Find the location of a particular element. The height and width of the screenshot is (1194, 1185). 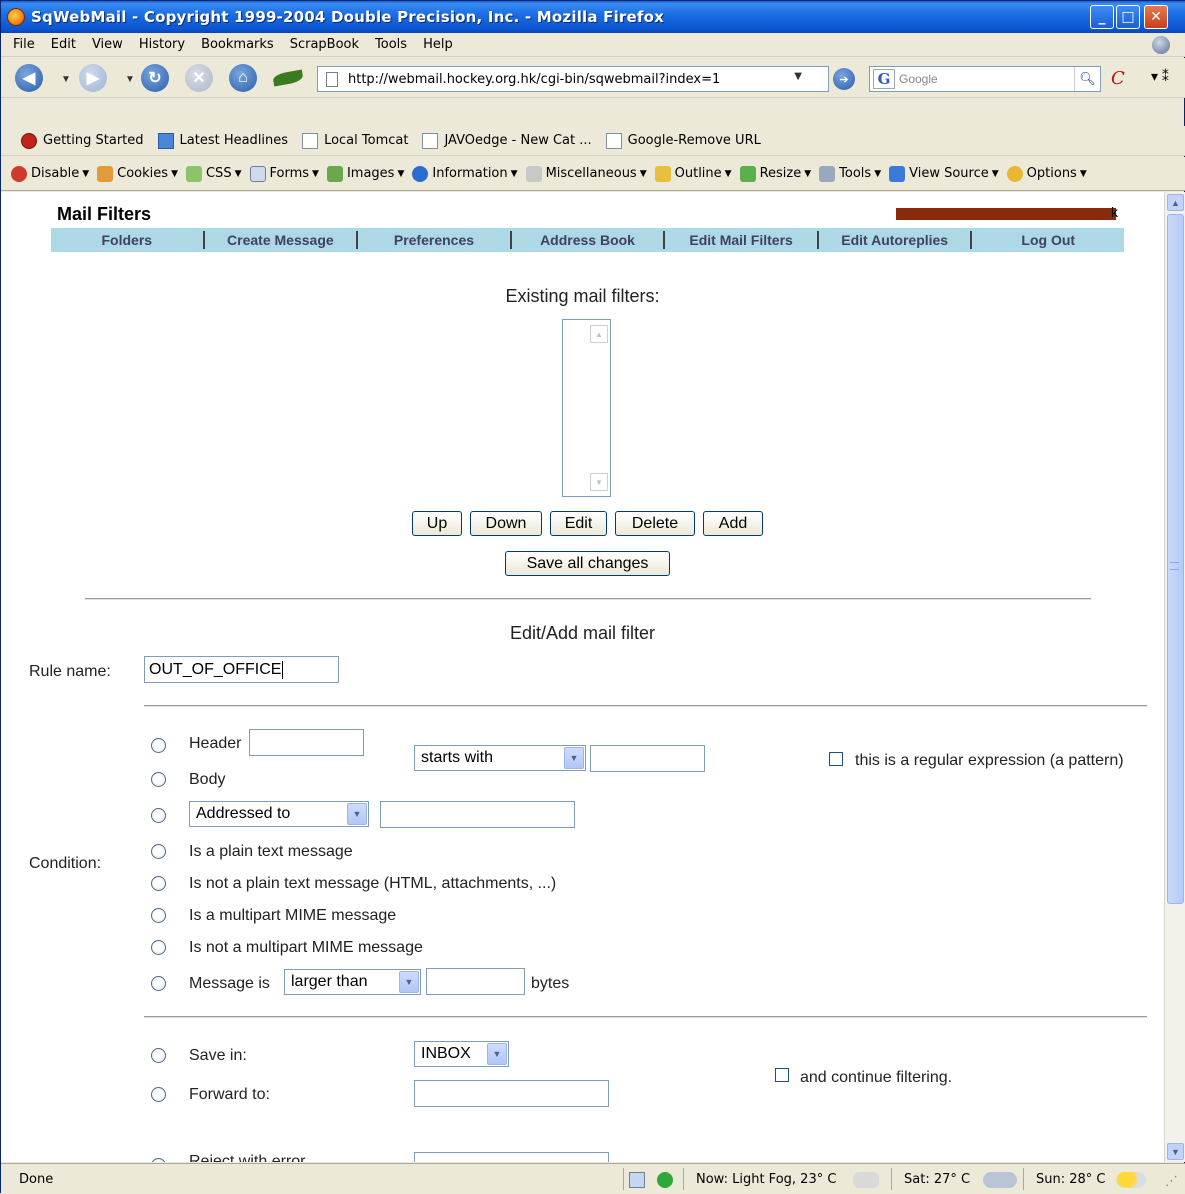

scroll-down-icon: ▼ is located at coordinates (1175, 1151).